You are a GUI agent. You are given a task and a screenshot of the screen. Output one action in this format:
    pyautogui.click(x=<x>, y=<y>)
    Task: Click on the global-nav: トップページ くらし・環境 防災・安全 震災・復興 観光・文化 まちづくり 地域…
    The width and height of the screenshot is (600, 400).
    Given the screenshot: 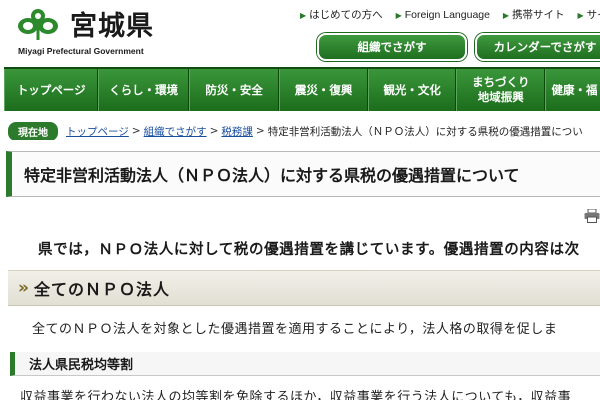 What is the action you would take?
    pyautogui.click(x=302, y=89)
    